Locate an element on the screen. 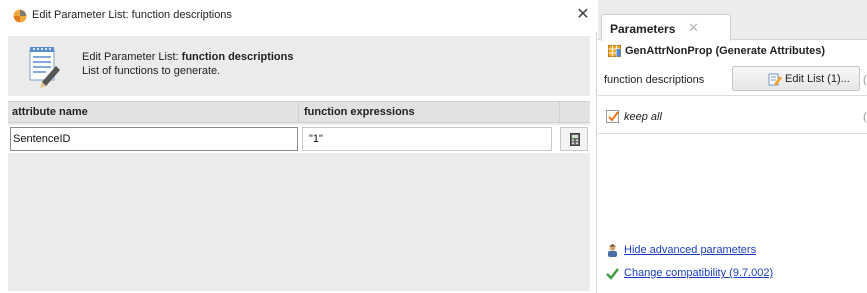 This screenshot has height=293, width=867. generate-attributes-icon is located at coordinates (614, 51).